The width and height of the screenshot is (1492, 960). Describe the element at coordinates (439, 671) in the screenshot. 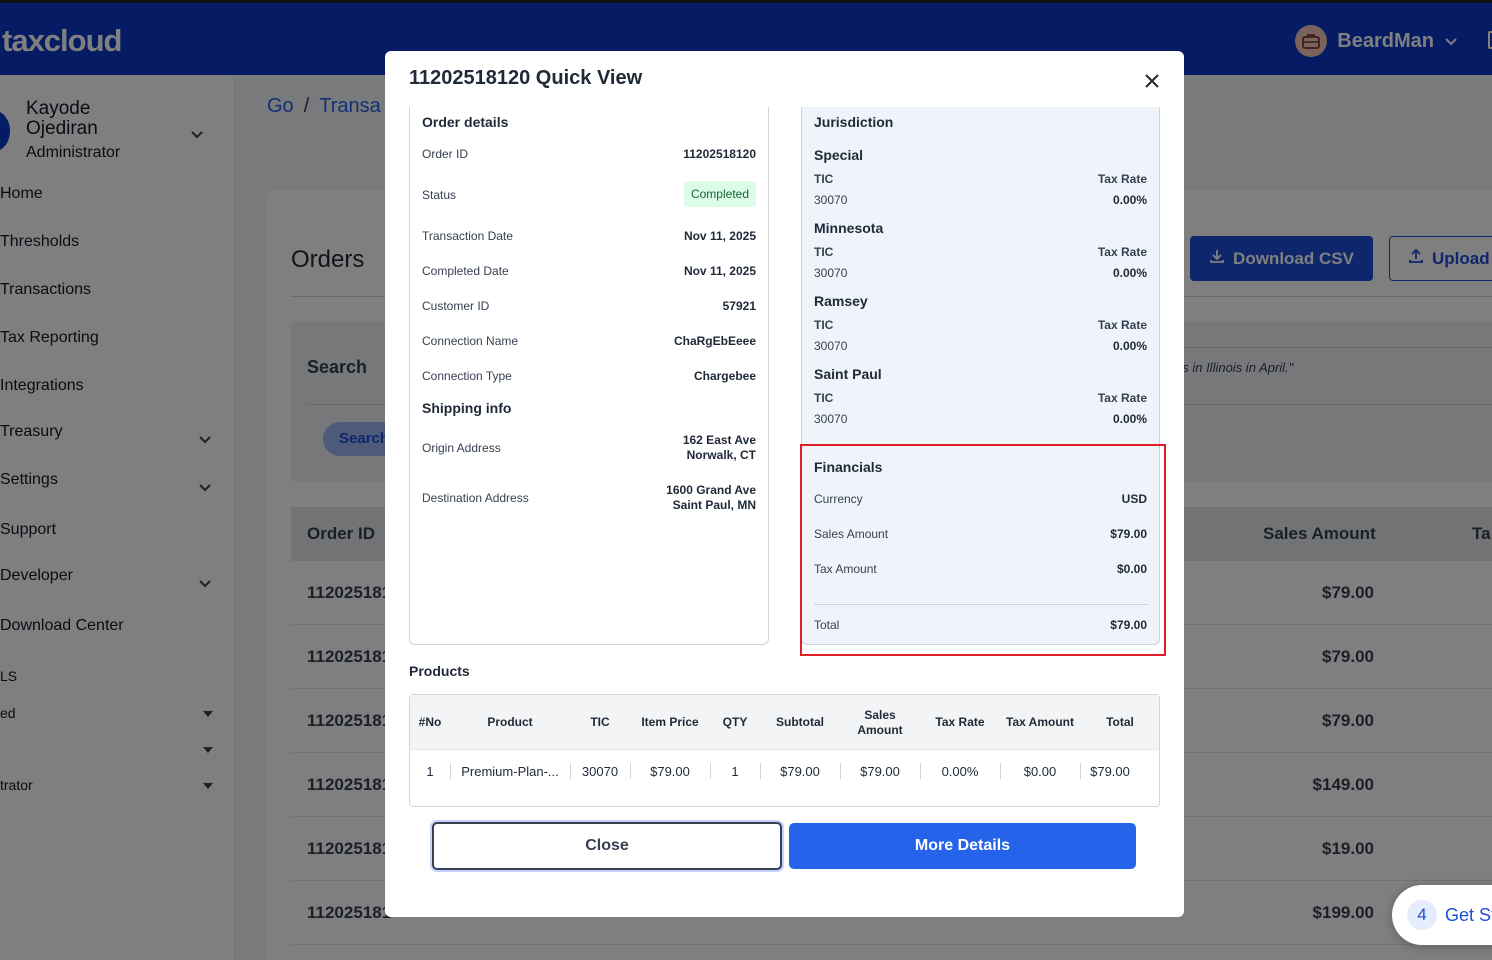

I see `products-title: Products` at that location.